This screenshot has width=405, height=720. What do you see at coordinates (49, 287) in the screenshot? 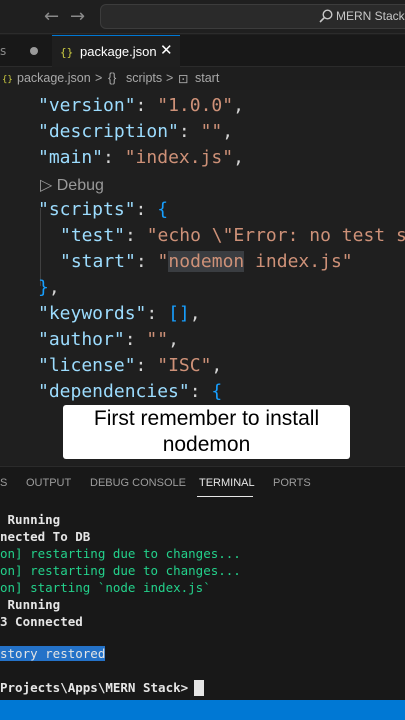
I see `code-line-close: },` at bounding box center [49, 287].